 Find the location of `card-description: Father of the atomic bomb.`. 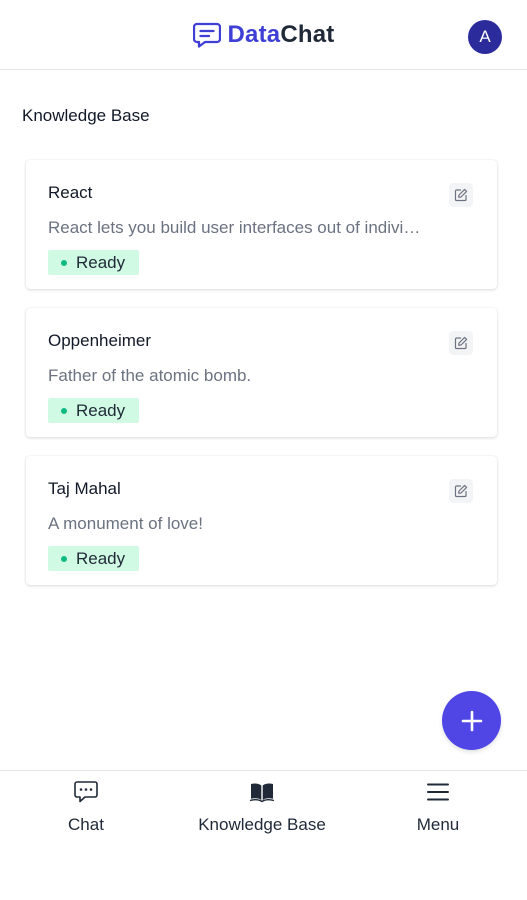

card-description: Father of the atomic bomb. is located at coordinates (150, 375).